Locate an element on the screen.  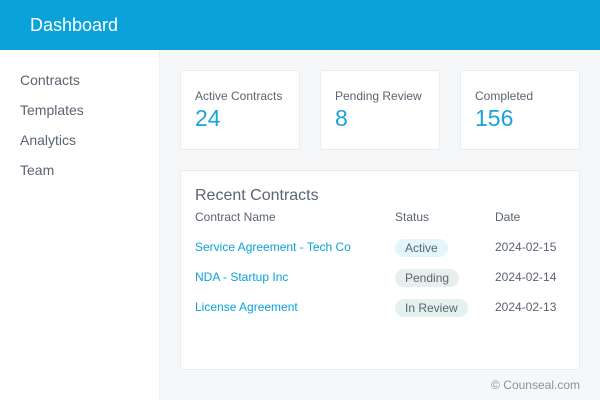
recent-contracts-title: Recent Contracts is located at coordinates (257, 195).